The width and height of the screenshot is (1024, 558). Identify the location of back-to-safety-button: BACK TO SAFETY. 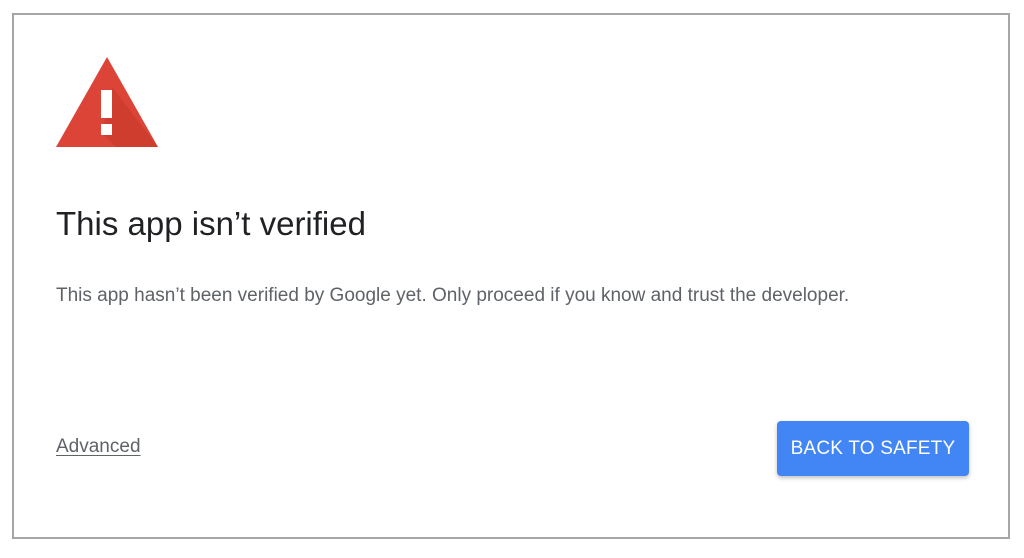
(873, 448).